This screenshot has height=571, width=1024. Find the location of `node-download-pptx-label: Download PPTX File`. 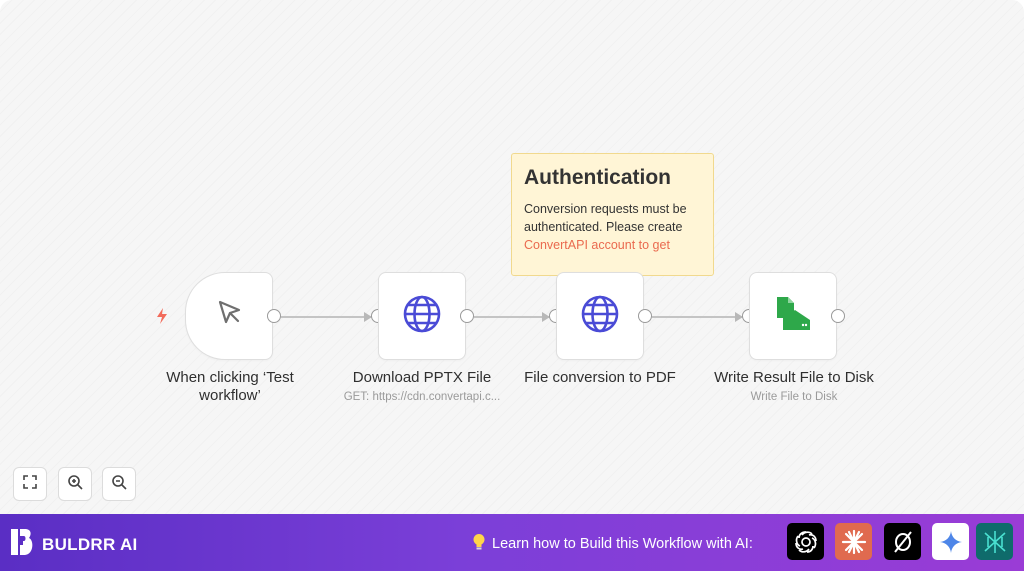

node-download-pptx-label: Download PPTX File is located at coordinates (422, 377).